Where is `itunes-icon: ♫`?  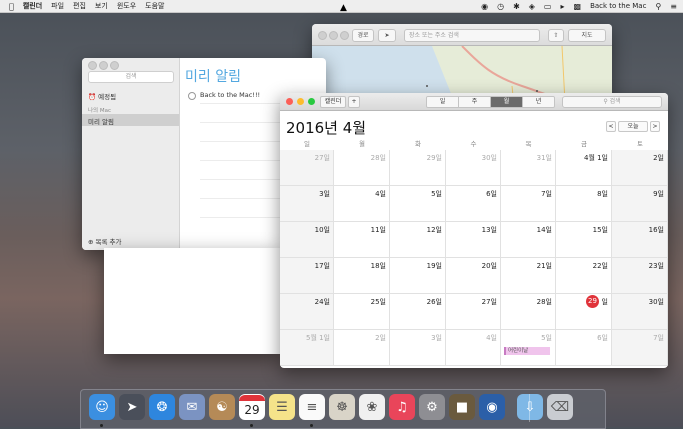 itunes-icon: ♫ is located at coordinates (402, 407).